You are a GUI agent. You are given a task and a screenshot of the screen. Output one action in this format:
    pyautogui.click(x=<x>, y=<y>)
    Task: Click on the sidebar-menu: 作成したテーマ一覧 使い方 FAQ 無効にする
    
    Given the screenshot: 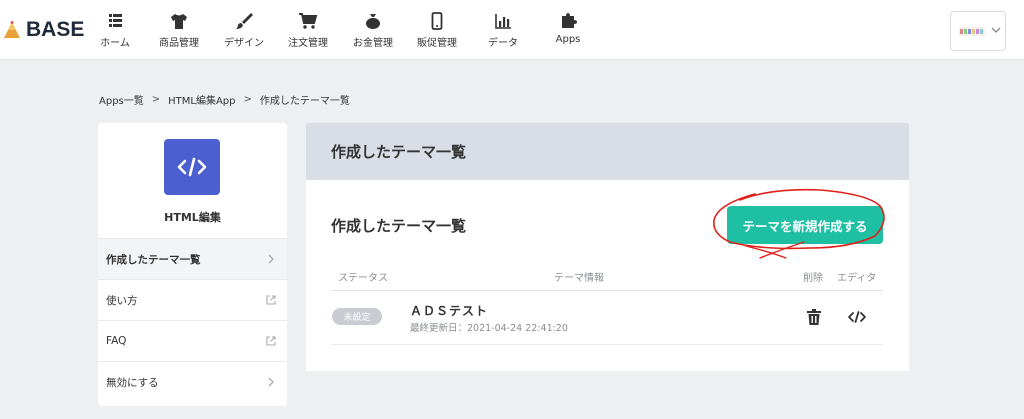 What is the action you would take?
    pyautogui.click(x=192, y=320)
    